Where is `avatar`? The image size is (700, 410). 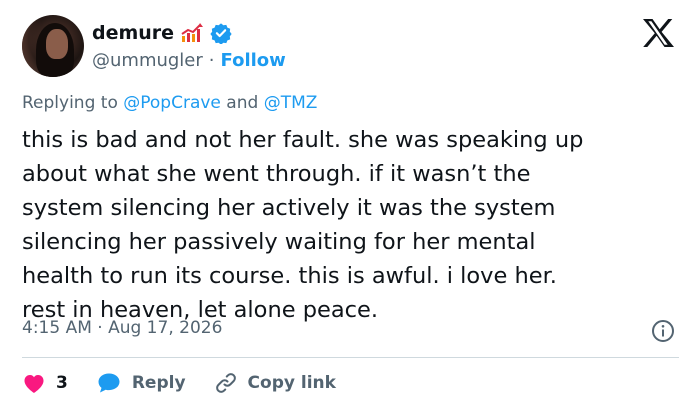
avatar is located at coordinates (53, 46).